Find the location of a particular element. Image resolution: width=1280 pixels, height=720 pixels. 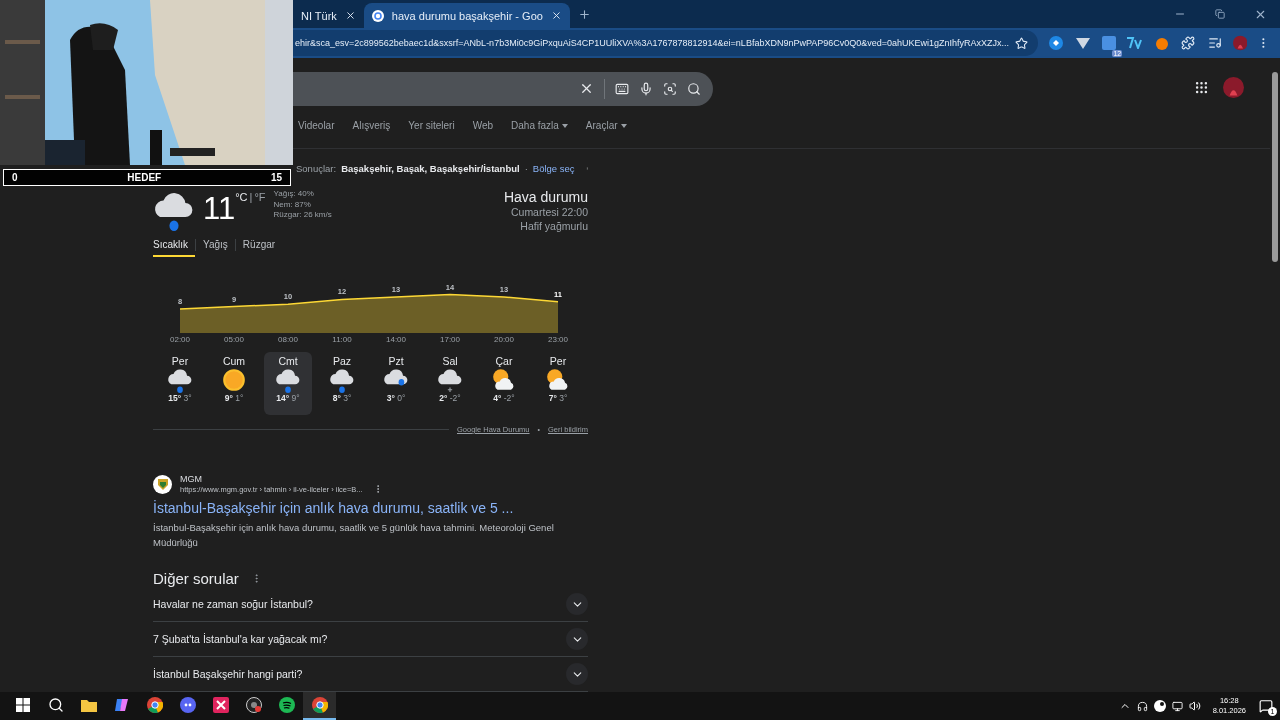

browser-tab: NI Türk is located at coordinates (328, 15).